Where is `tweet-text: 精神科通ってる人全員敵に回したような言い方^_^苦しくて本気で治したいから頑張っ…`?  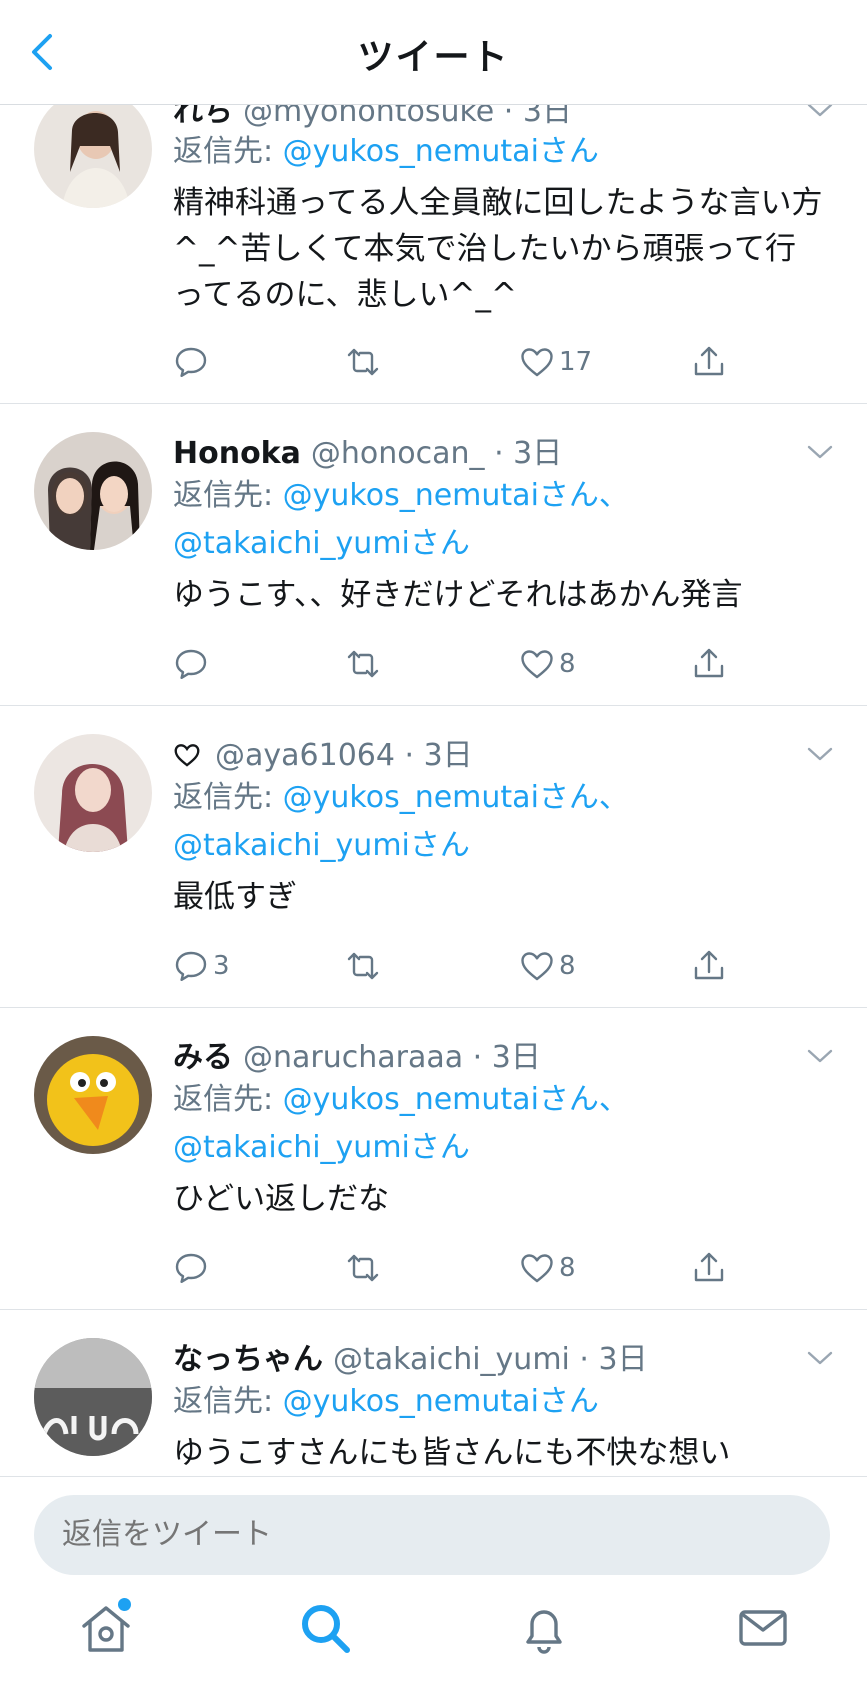 tweet-text: 精神科通ってる人全員敵に回したような言い方^_^苦しくて本気で治したいから頑張っ… is located at coordinates (498, 249).